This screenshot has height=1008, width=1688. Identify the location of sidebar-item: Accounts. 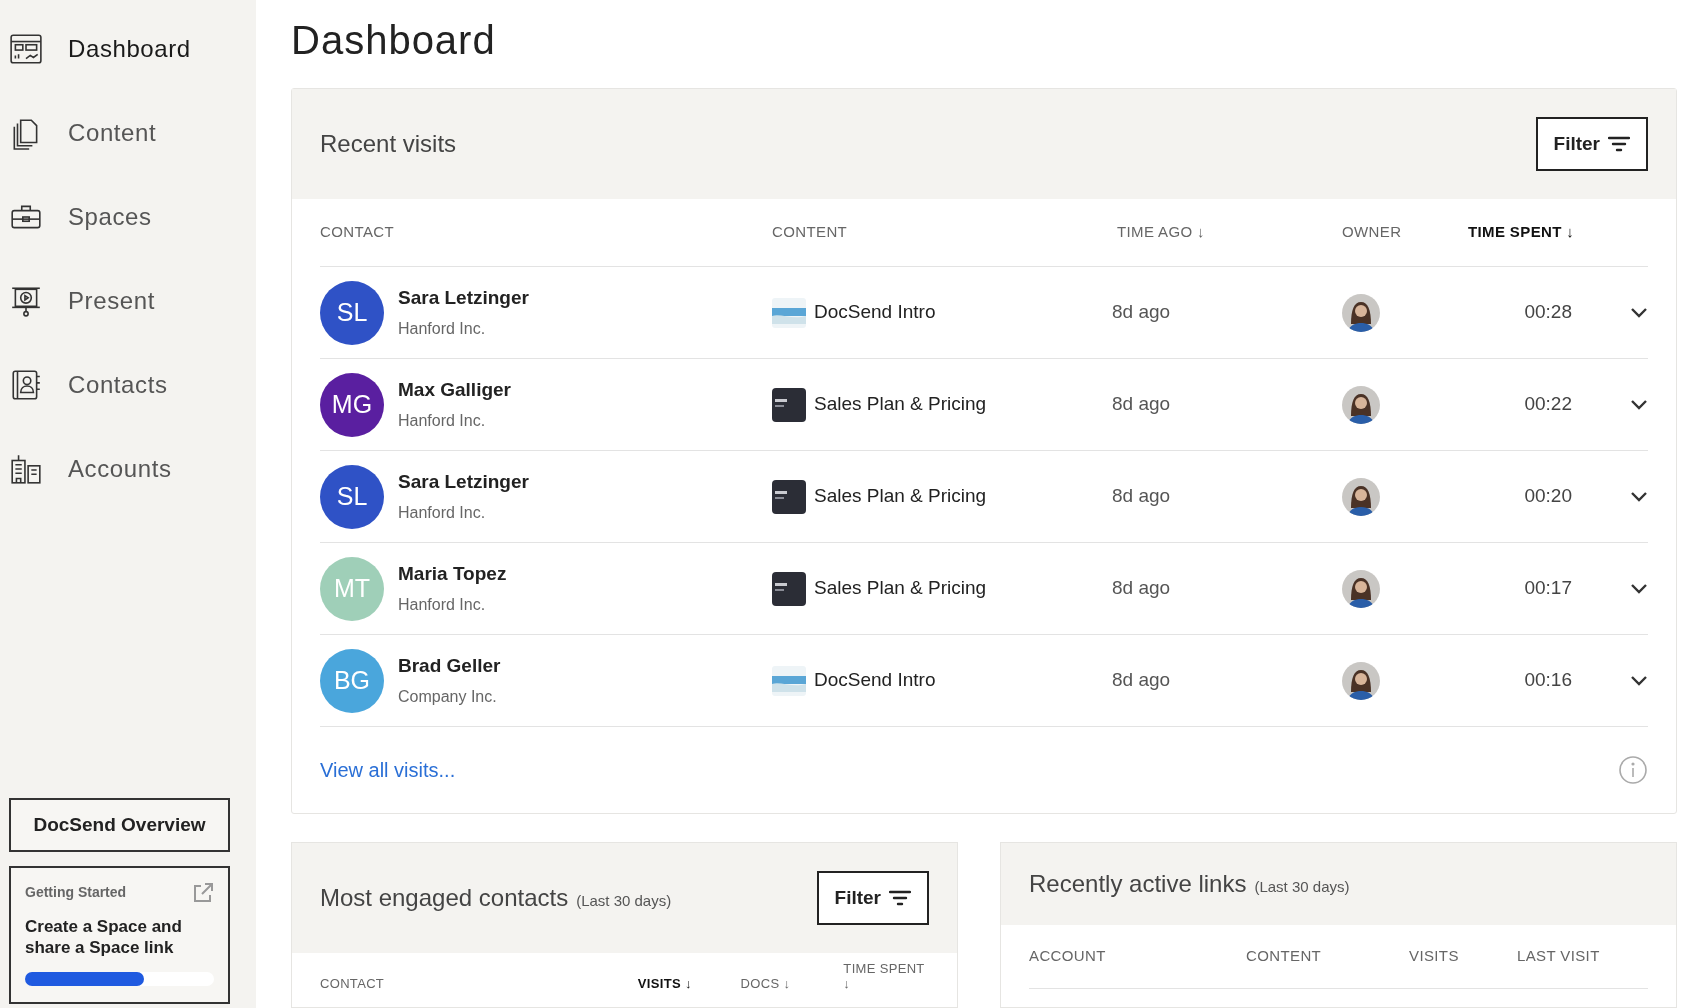
(119, 469).